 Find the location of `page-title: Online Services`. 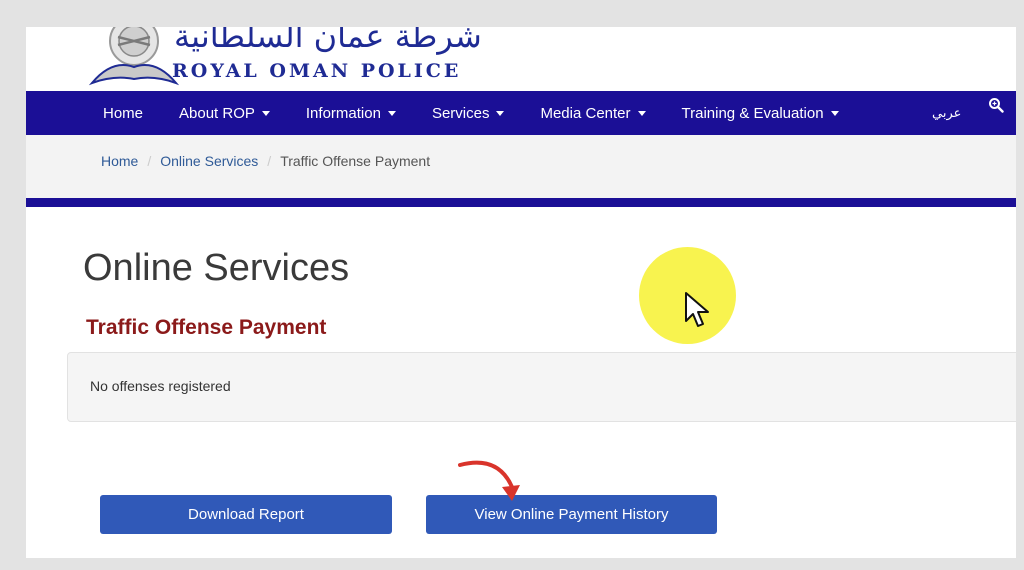

page-title: Online Services is located at coordinates (216, 268).